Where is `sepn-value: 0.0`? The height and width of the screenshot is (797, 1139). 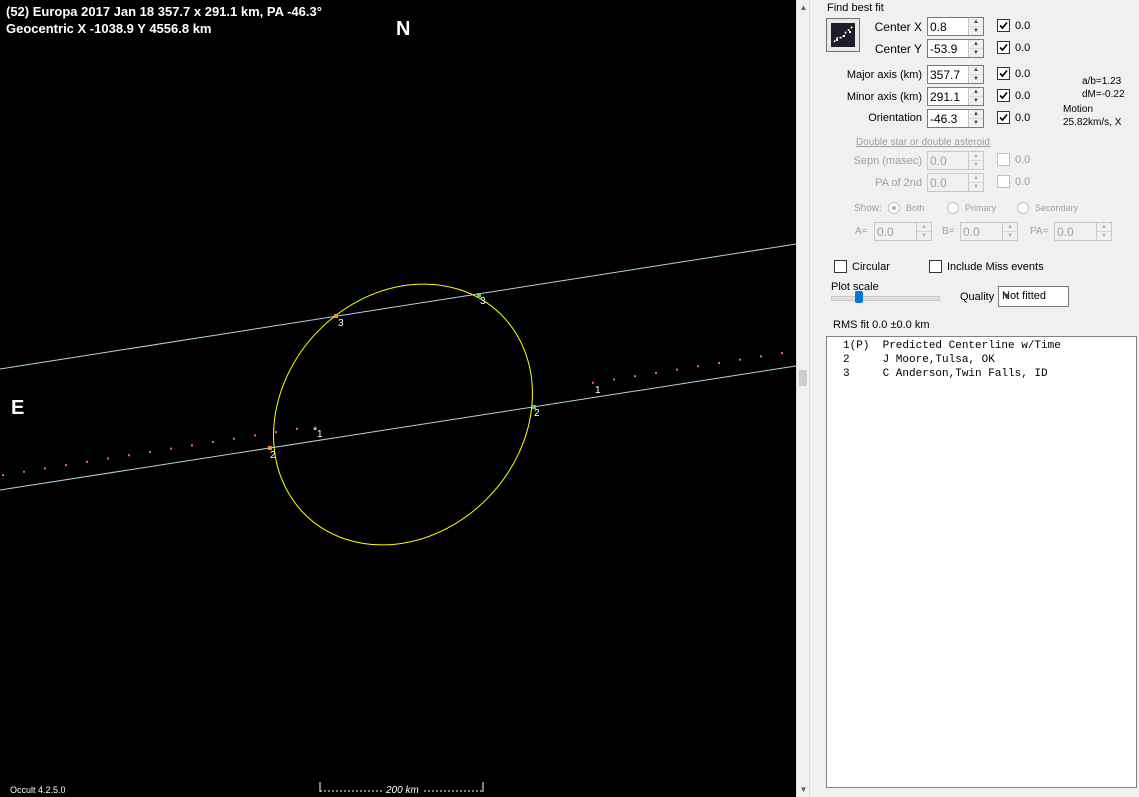
sepn-value: 0.0 is located at coordinates (938, 161).